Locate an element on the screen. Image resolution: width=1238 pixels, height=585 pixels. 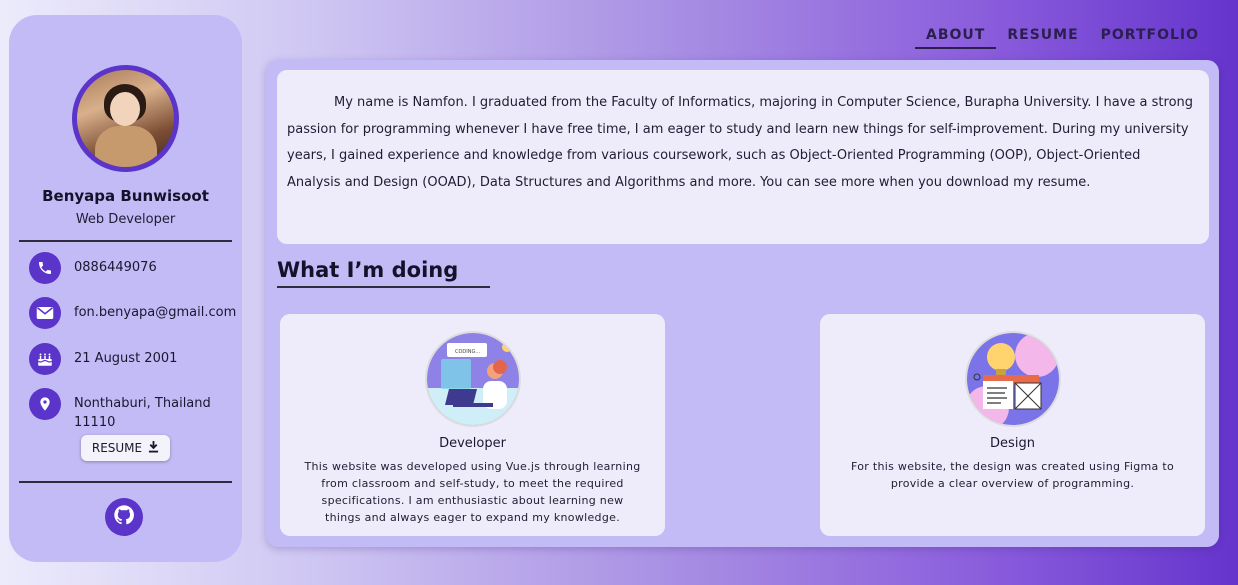
contact-email-text: fon.benyapa@gmail.com is located at coordinates (155, 312).